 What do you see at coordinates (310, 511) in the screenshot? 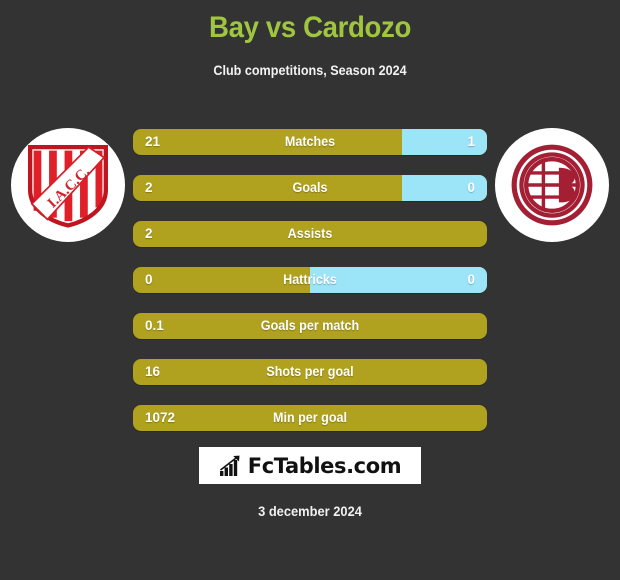
I see `report-date: 3 december 2024` at bounding box center [310, 511].